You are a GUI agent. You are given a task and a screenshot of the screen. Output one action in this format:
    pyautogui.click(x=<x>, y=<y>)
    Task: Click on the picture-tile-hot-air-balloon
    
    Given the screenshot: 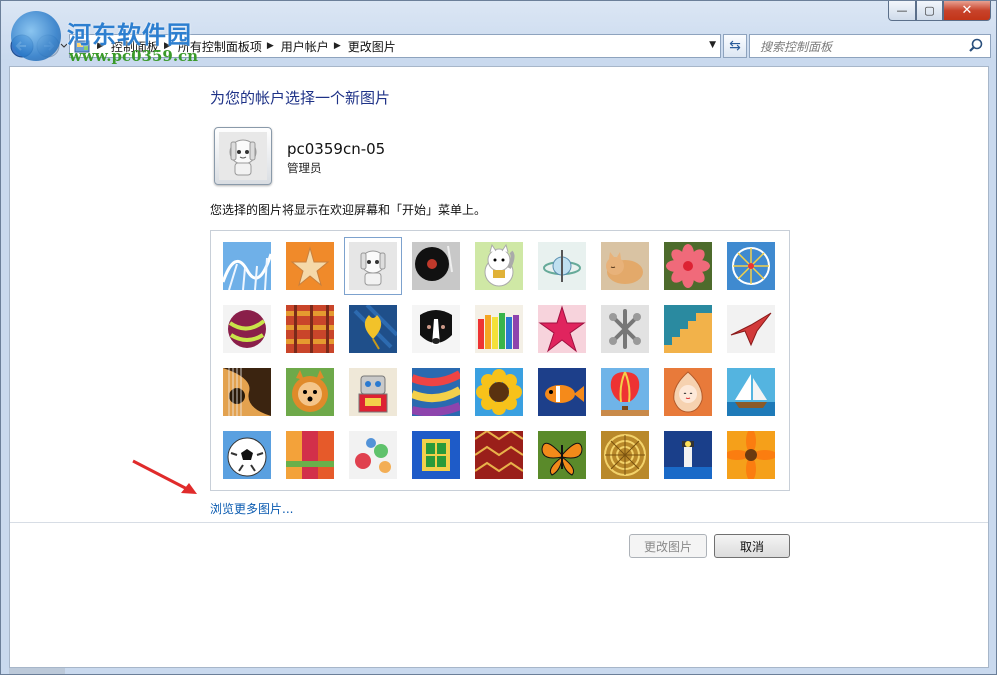 What is the action you would take?
    pyautogui.click(x=625, y=392)
    